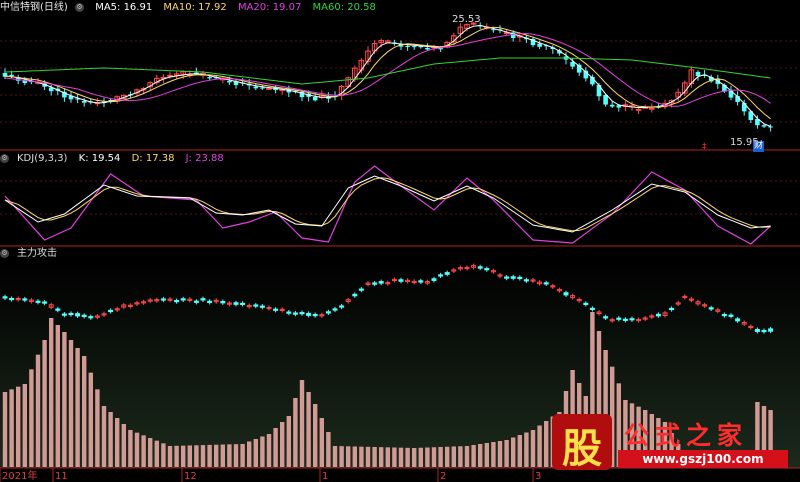 The image size is (800, 482). Describe the element at coordinates (466, 19) in the screenshot. I see `high-price-label: 25.53` at that location.